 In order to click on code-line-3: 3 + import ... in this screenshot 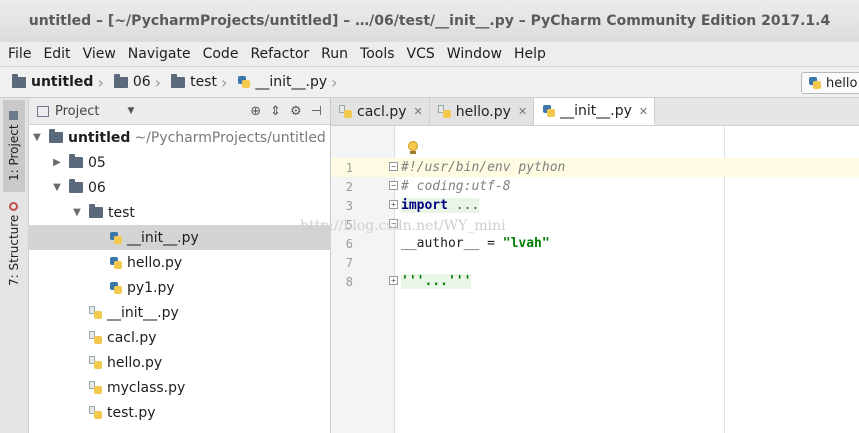, I will do `click(595, 205)`.